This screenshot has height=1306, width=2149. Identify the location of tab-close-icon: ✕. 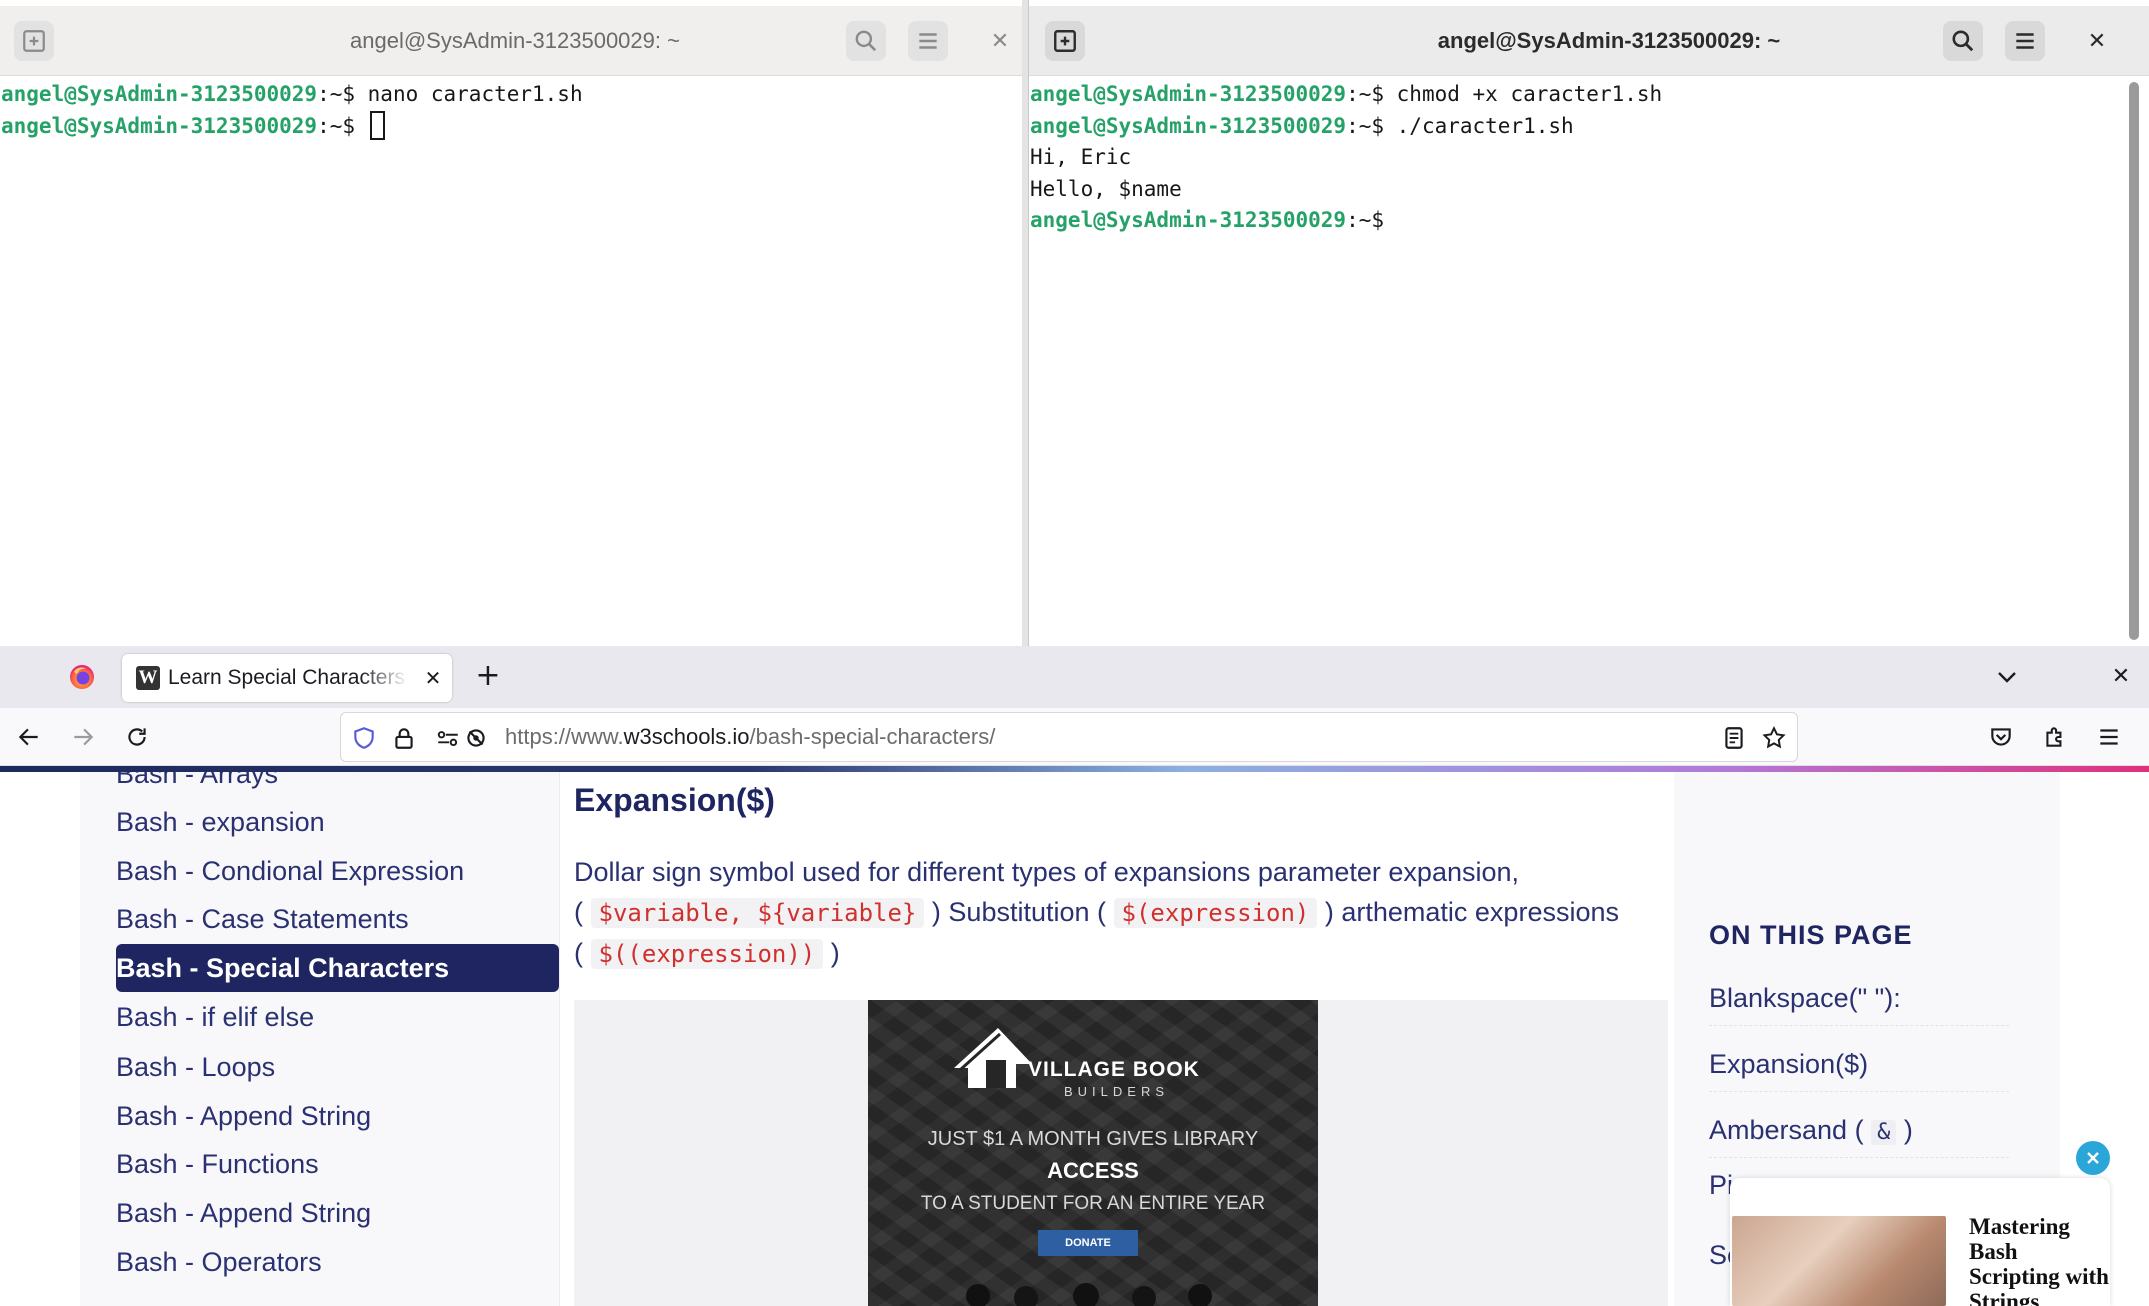
(433, 678).